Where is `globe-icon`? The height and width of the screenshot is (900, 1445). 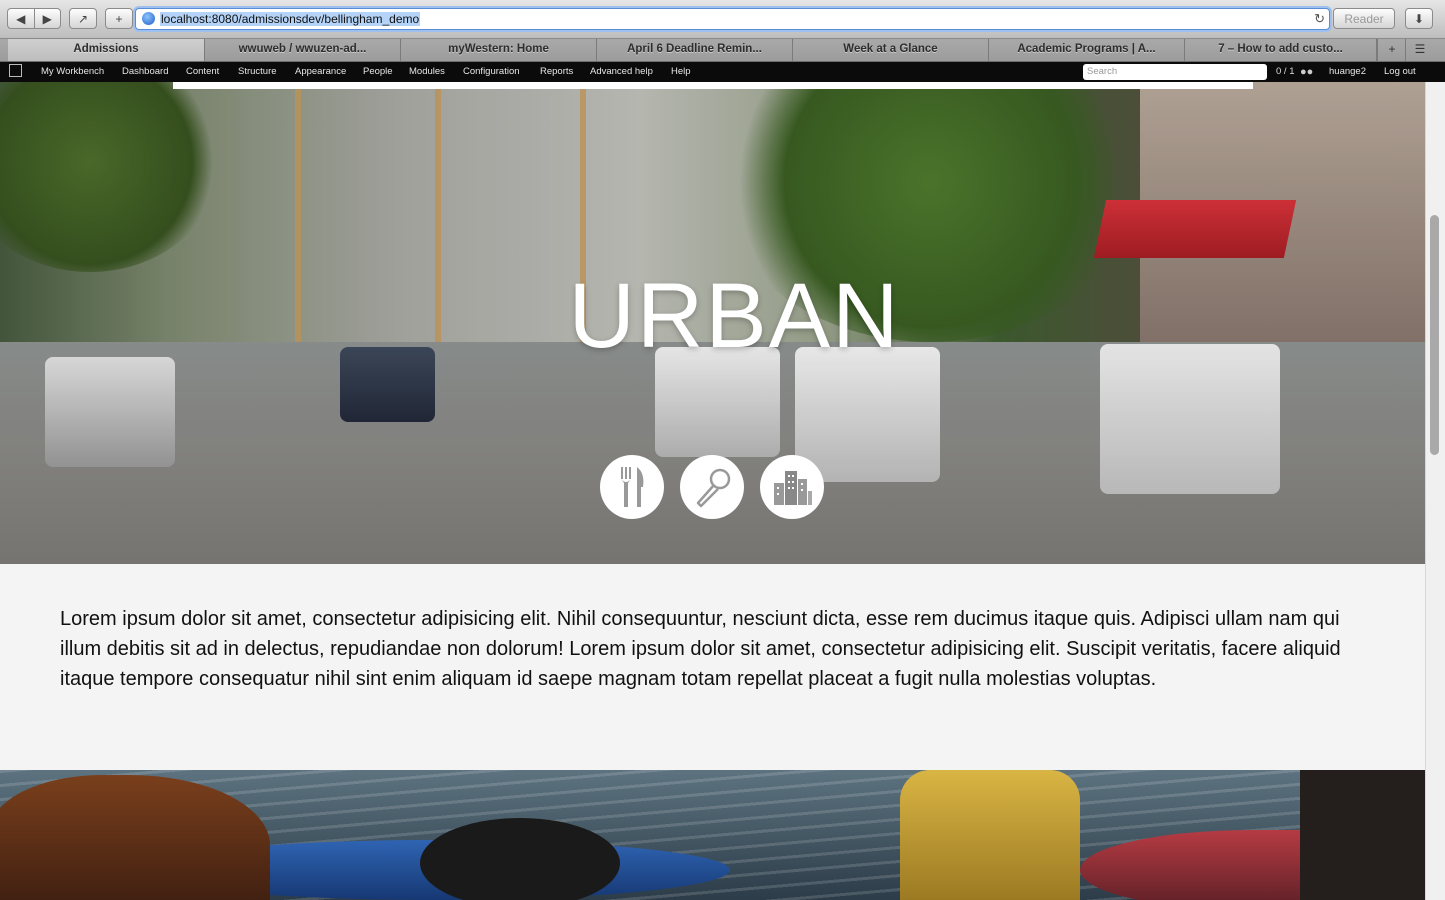
globe-icon is located at coordinates (148, 18).